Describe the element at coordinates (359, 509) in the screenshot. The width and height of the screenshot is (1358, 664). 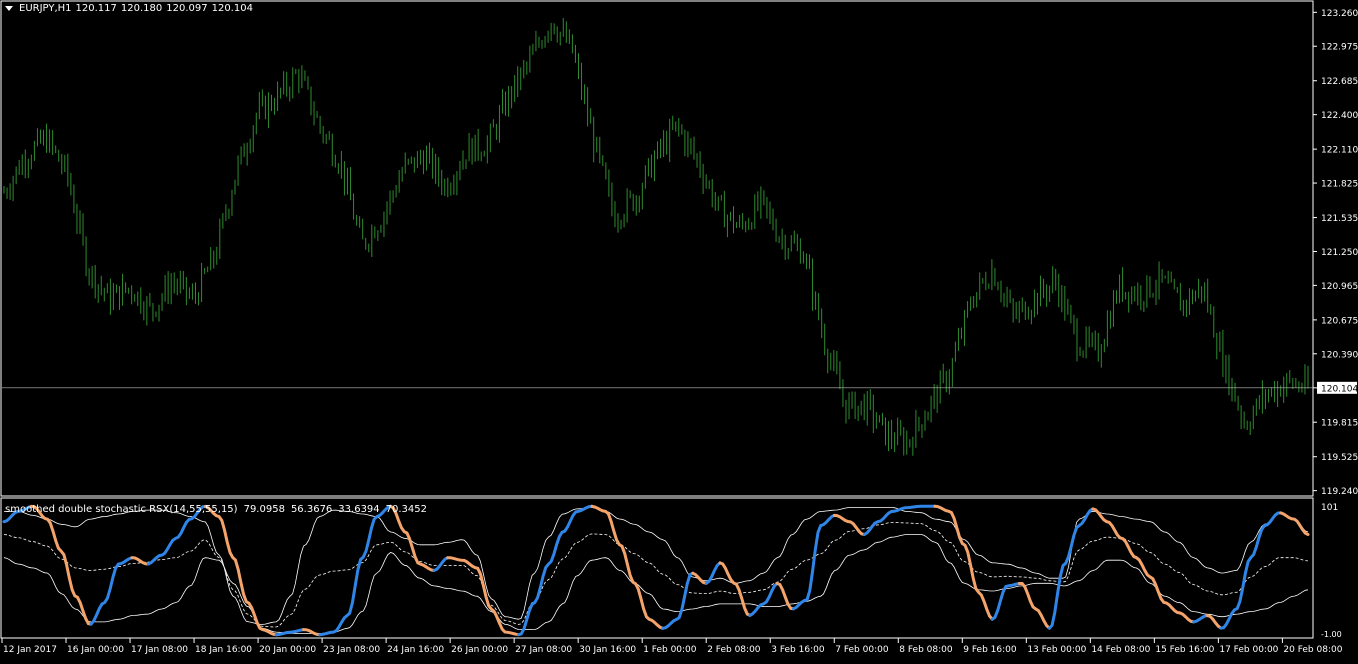
I see `indicator-value-3: 33.6394` at that location.